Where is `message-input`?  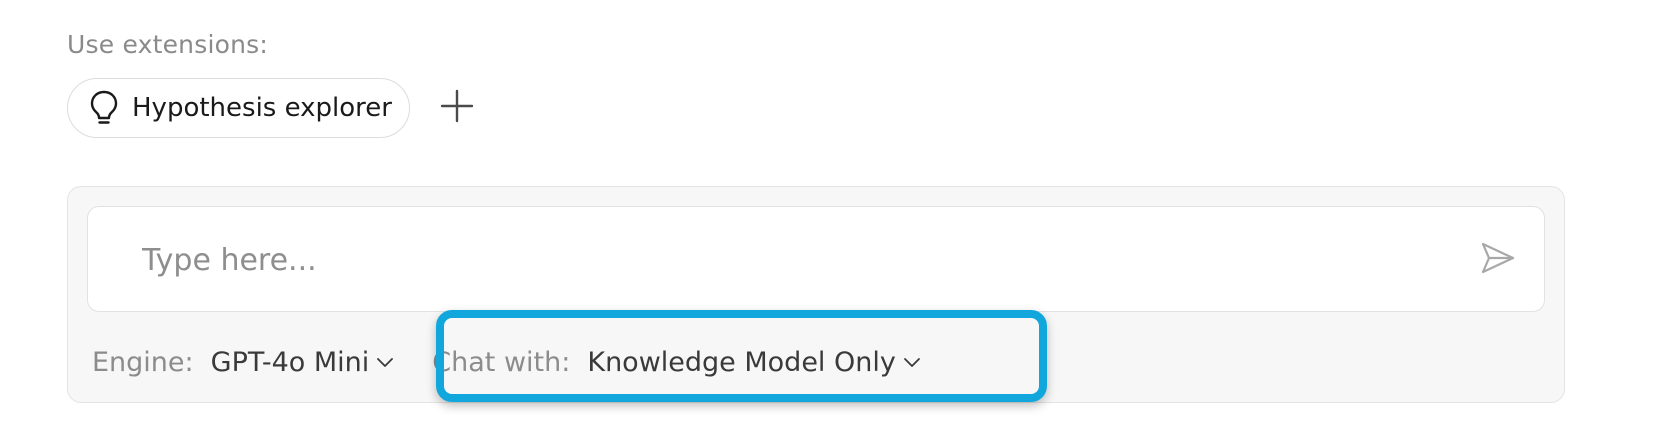 message-input is located at coordinates (792, 260).